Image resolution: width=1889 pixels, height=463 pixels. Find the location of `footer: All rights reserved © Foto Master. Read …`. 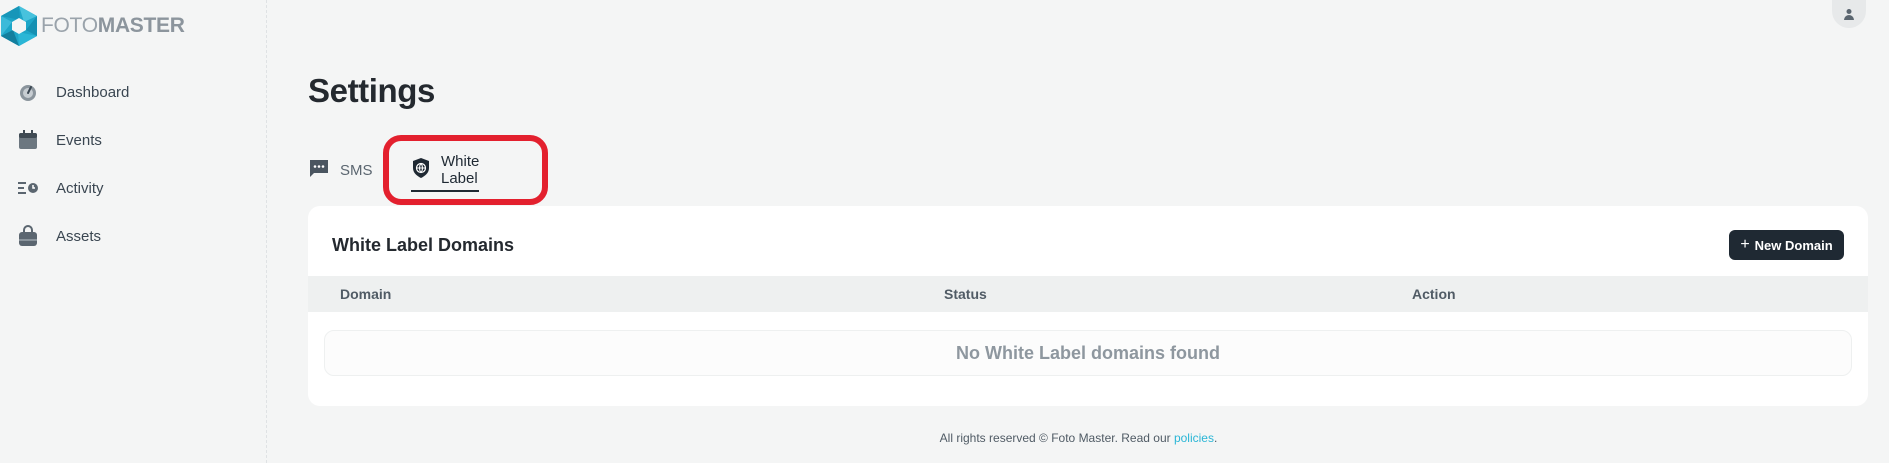

footer: All rights reserved © Foto Master. Read … is located at coordinates (944, 438).